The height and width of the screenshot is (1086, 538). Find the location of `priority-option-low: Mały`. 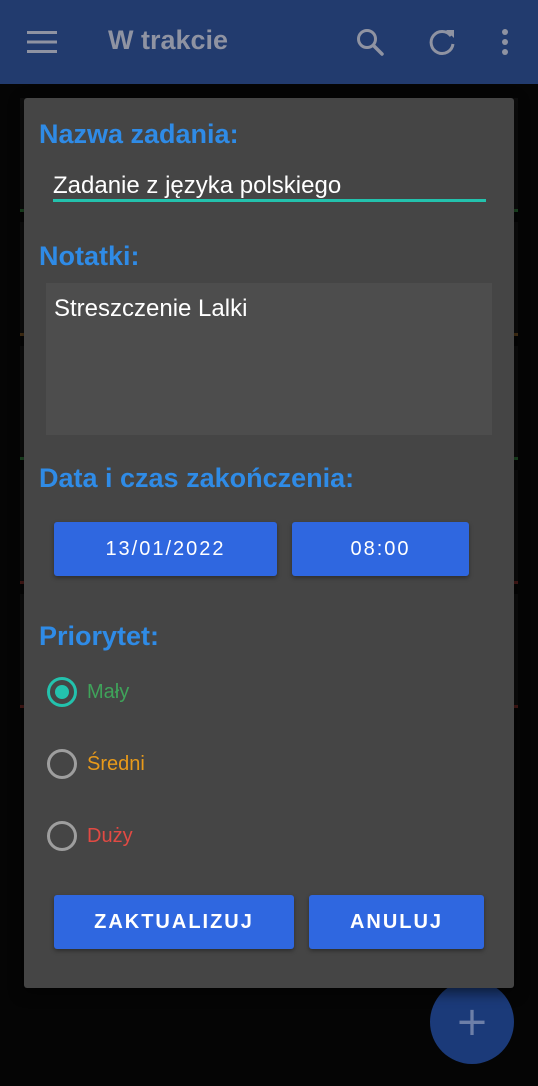

priority-option-low: Mały is located at coordinates (88, 692).